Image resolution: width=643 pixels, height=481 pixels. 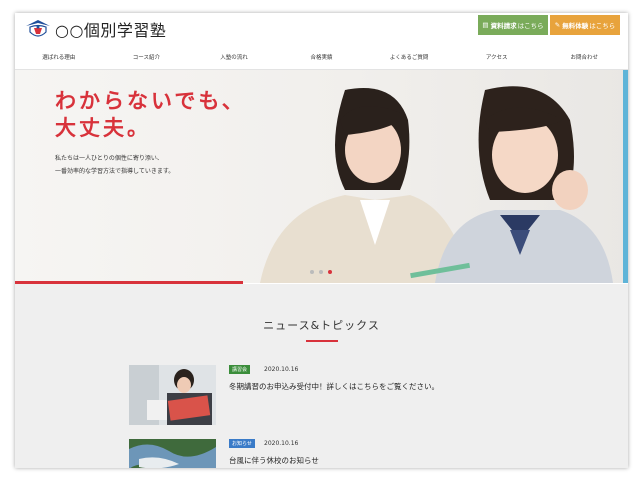 What do you see at coordinates (602, 26) in the screenshot?
I see `free-trial-label: はこちら` at bounding box center [602, 26].